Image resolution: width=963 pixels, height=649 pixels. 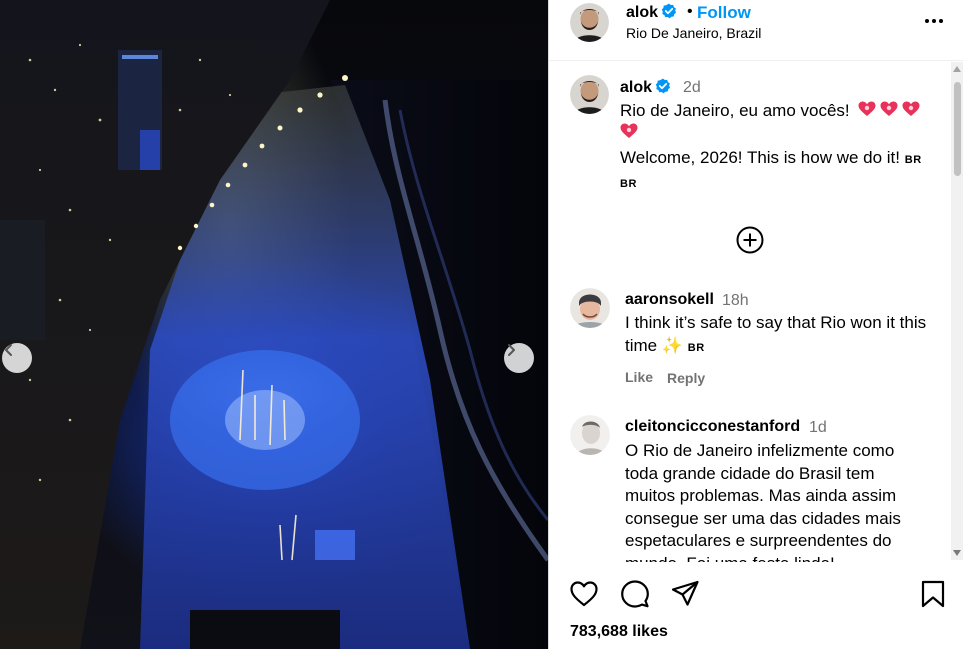 What do you see at coordinates (636, 87) in the screenshot?
I see `caption-username-text: alok` at bounding box center [636, 87].